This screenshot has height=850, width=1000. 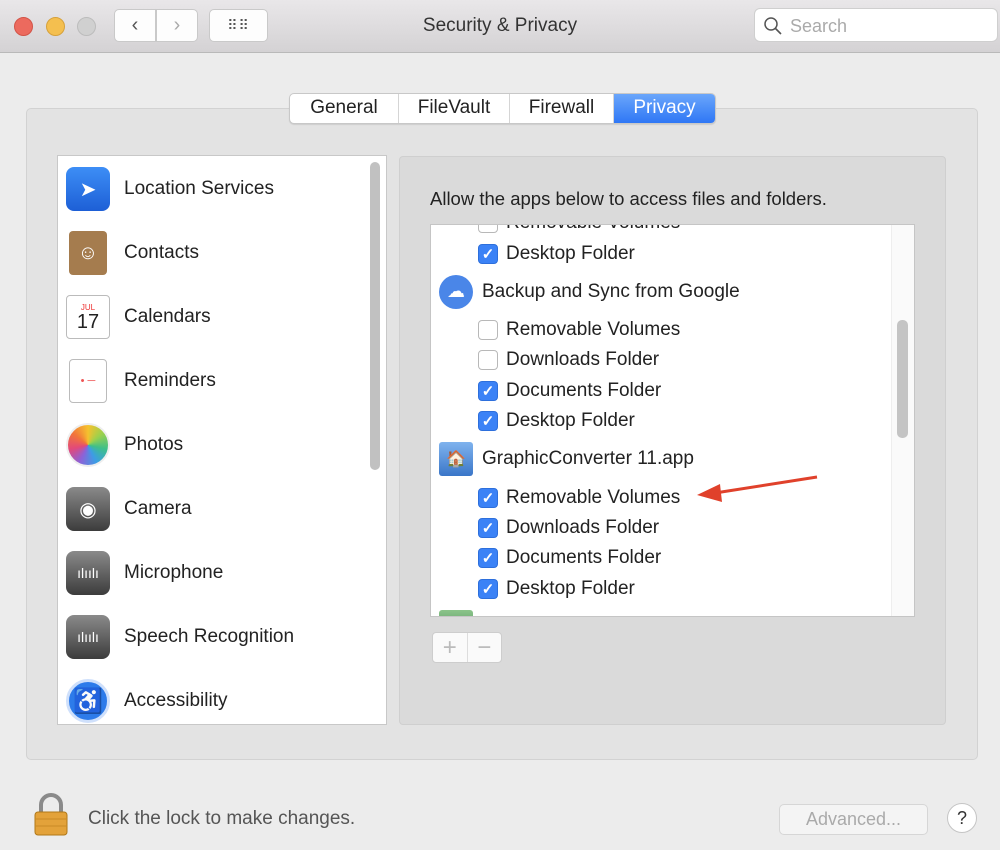 What do you see at coordinates (174, 572) in the screenshot?
I see `sidebar-item-label: Microphone` at bounding box center [174, 572].